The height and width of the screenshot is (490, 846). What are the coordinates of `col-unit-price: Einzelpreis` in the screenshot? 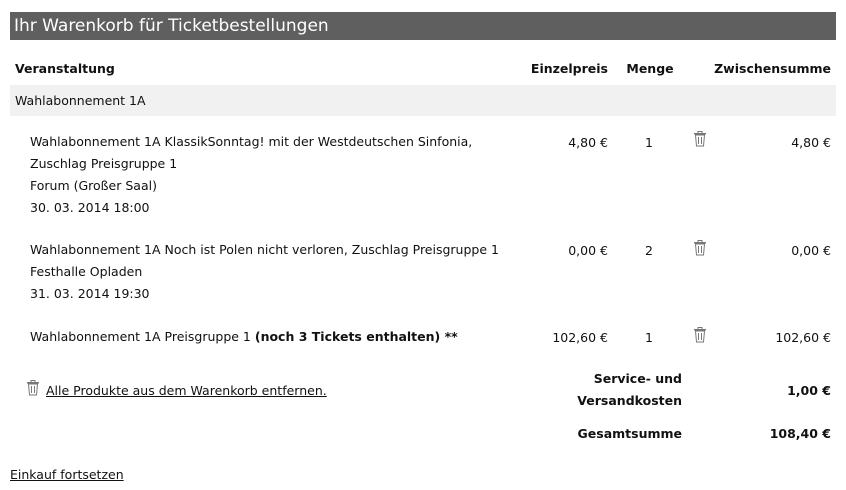 It's located at (569, 68).